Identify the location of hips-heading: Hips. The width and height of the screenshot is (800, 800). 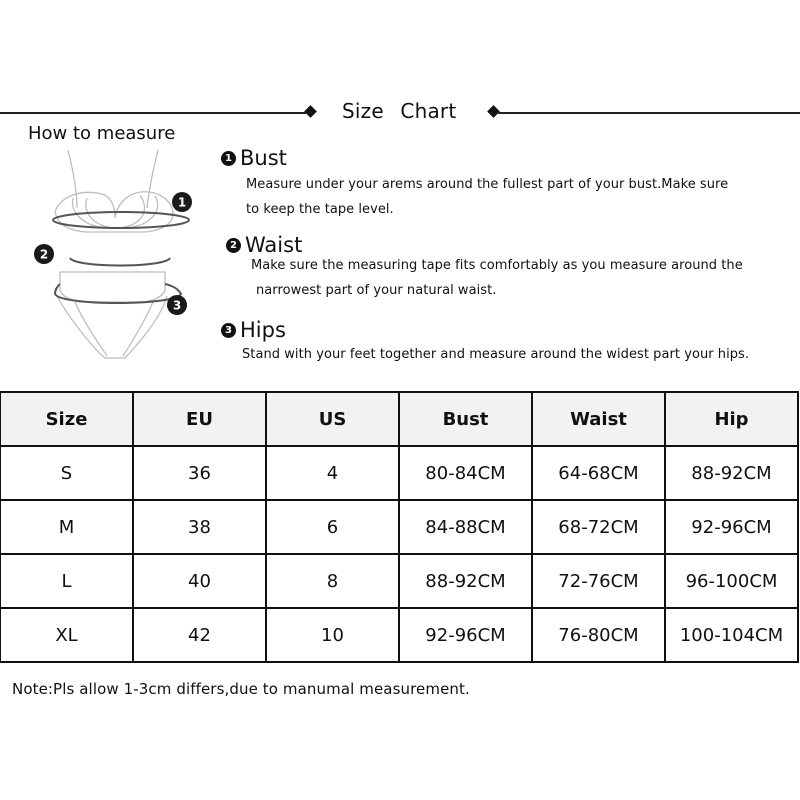
(263, 330).